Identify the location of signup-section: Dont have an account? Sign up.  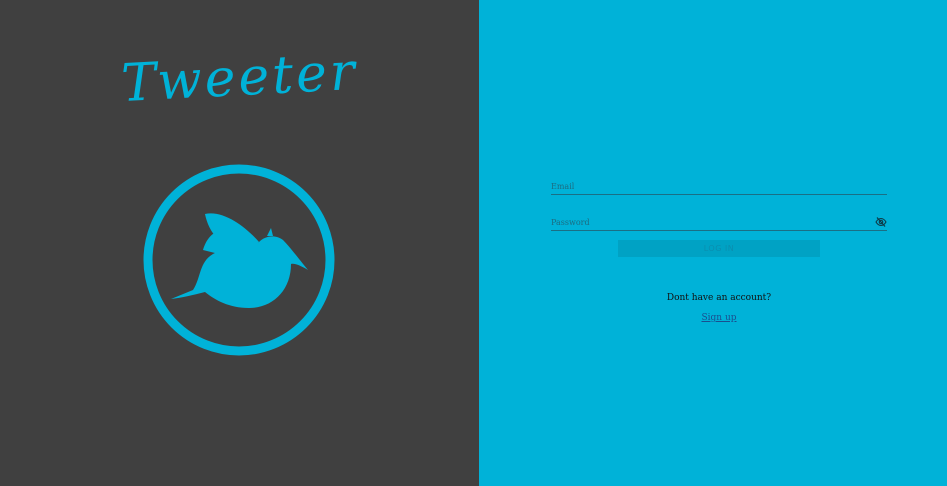
(719, 308).